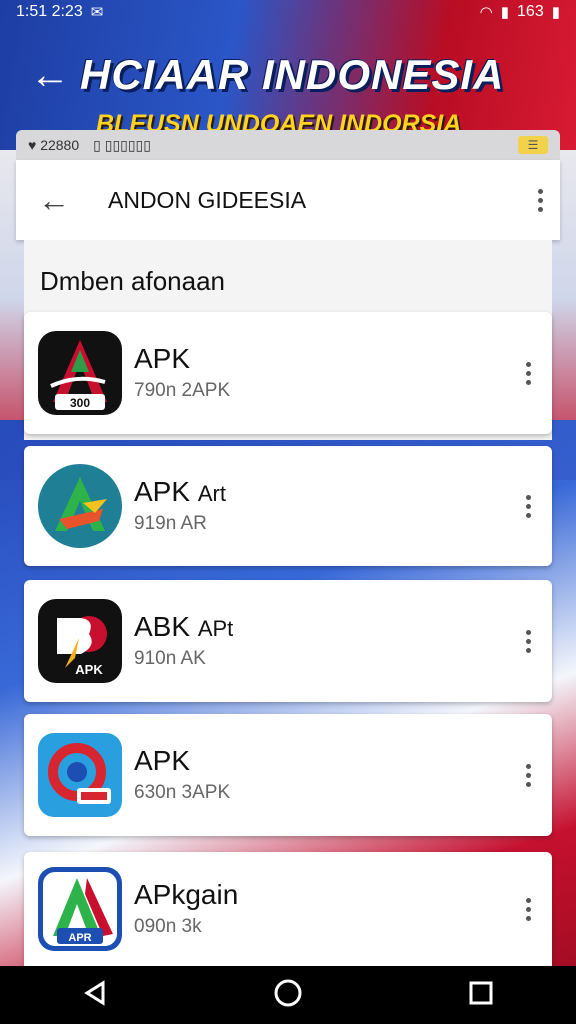 This screenshot has width=576, height=1024. I want to click on list-item: APR APkgain 090n 3k, so click(288, 909).